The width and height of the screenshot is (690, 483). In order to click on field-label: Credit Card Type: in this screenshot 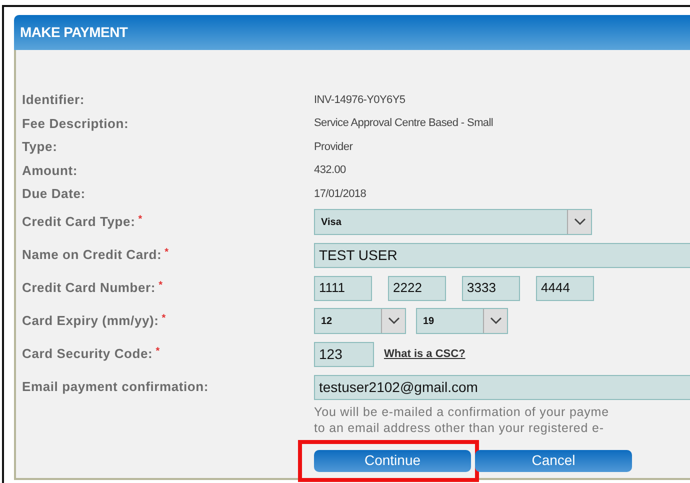, I will do `click(79, 222)`.